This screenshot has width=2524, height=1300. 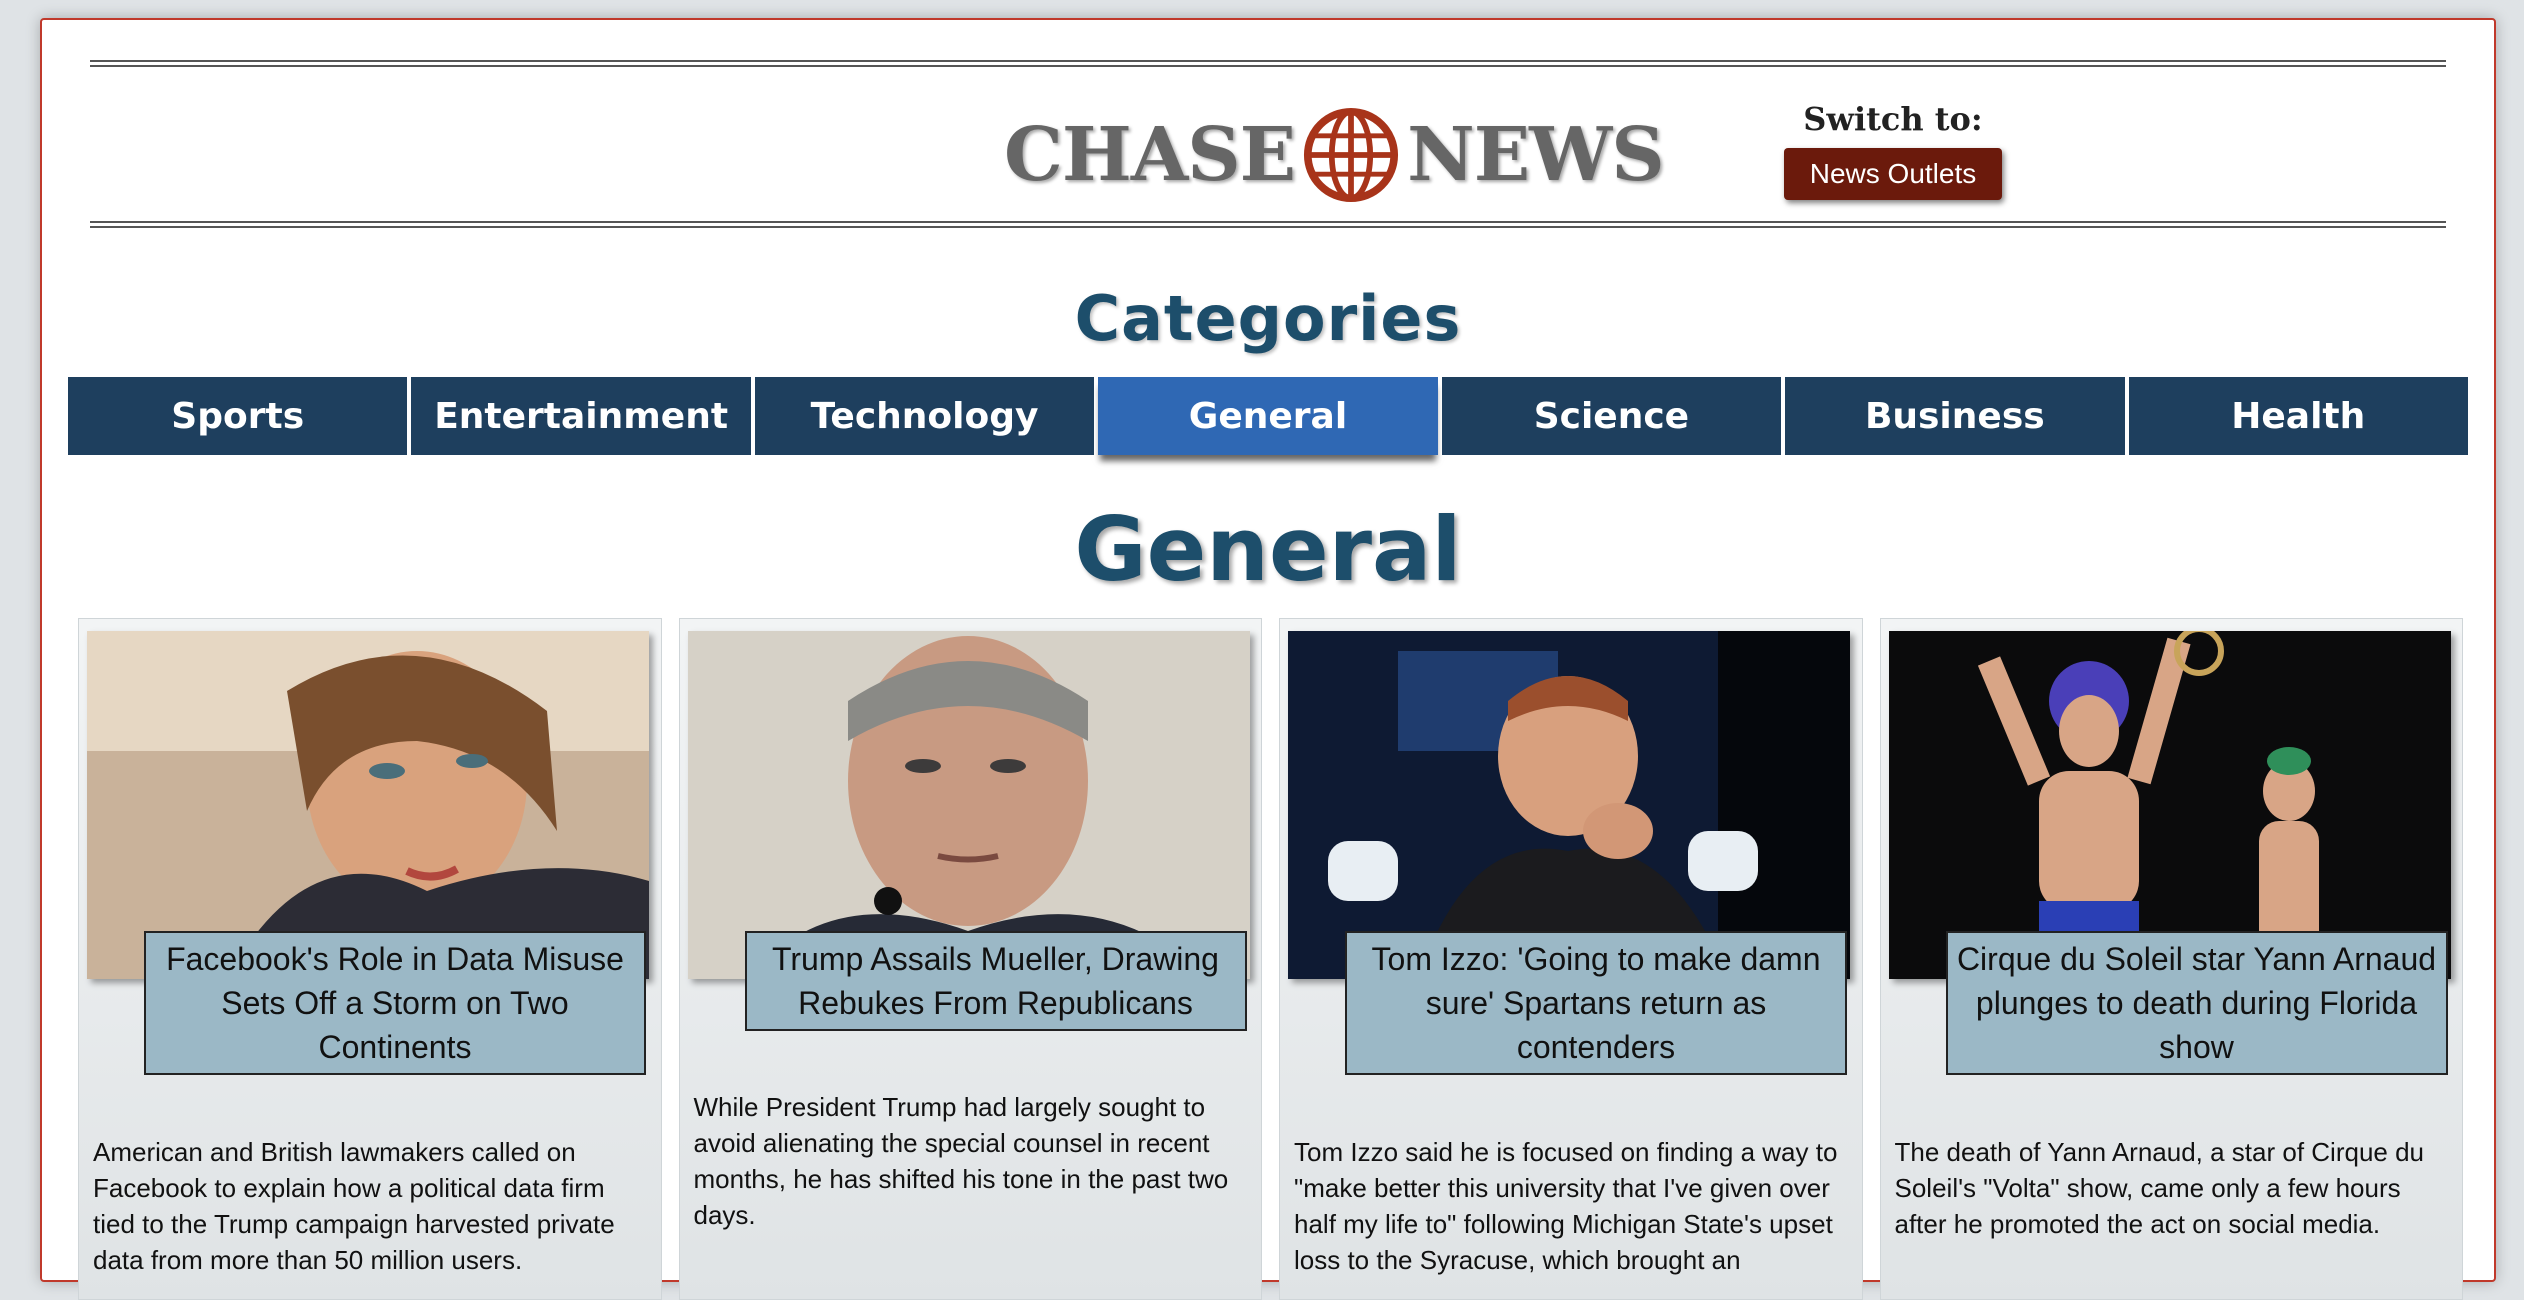 What do you see at coordinates (1268, 318) in the screenshot?
I see `categories-heading: Categories` at bounding box center [1268, 318].